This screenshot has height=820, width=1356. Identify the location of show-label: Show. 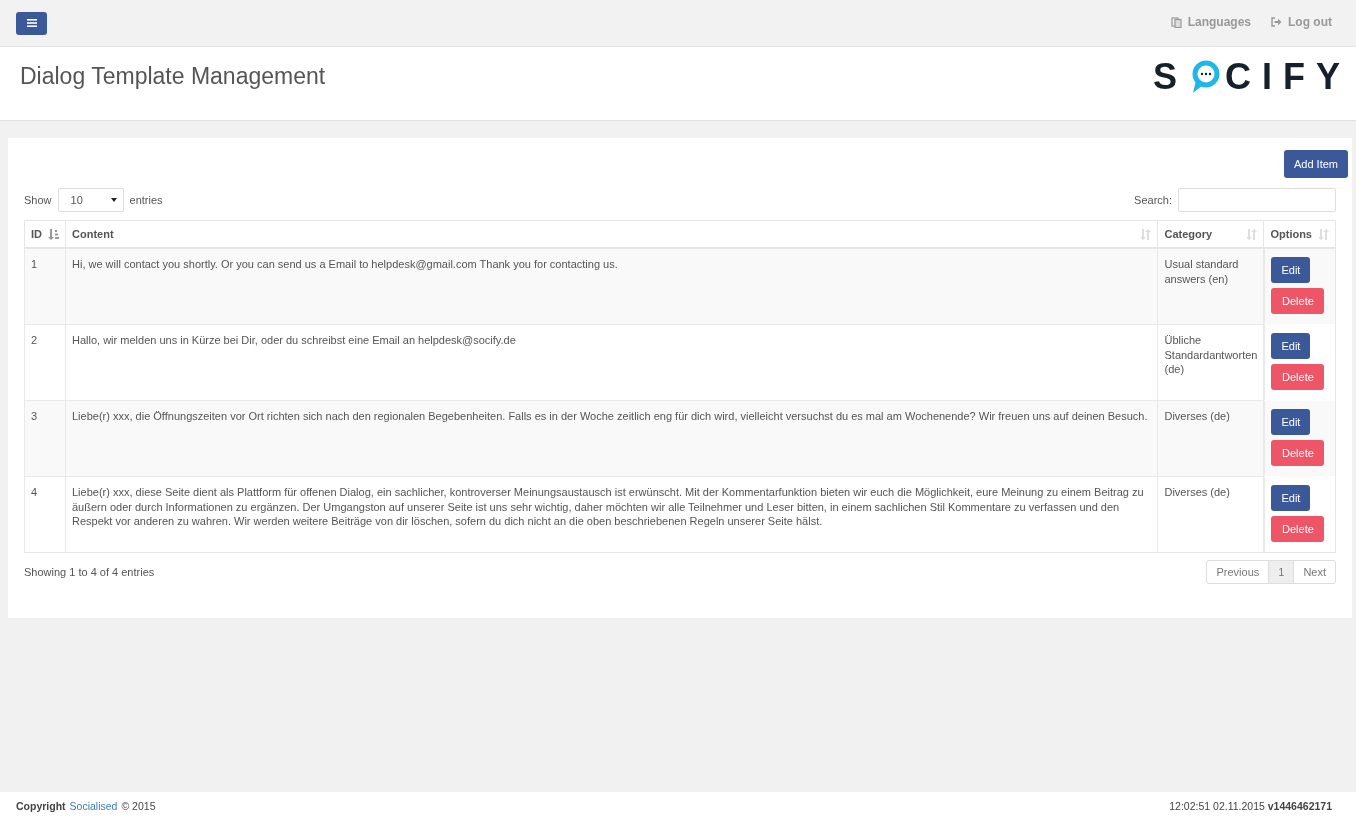
(38, 200).